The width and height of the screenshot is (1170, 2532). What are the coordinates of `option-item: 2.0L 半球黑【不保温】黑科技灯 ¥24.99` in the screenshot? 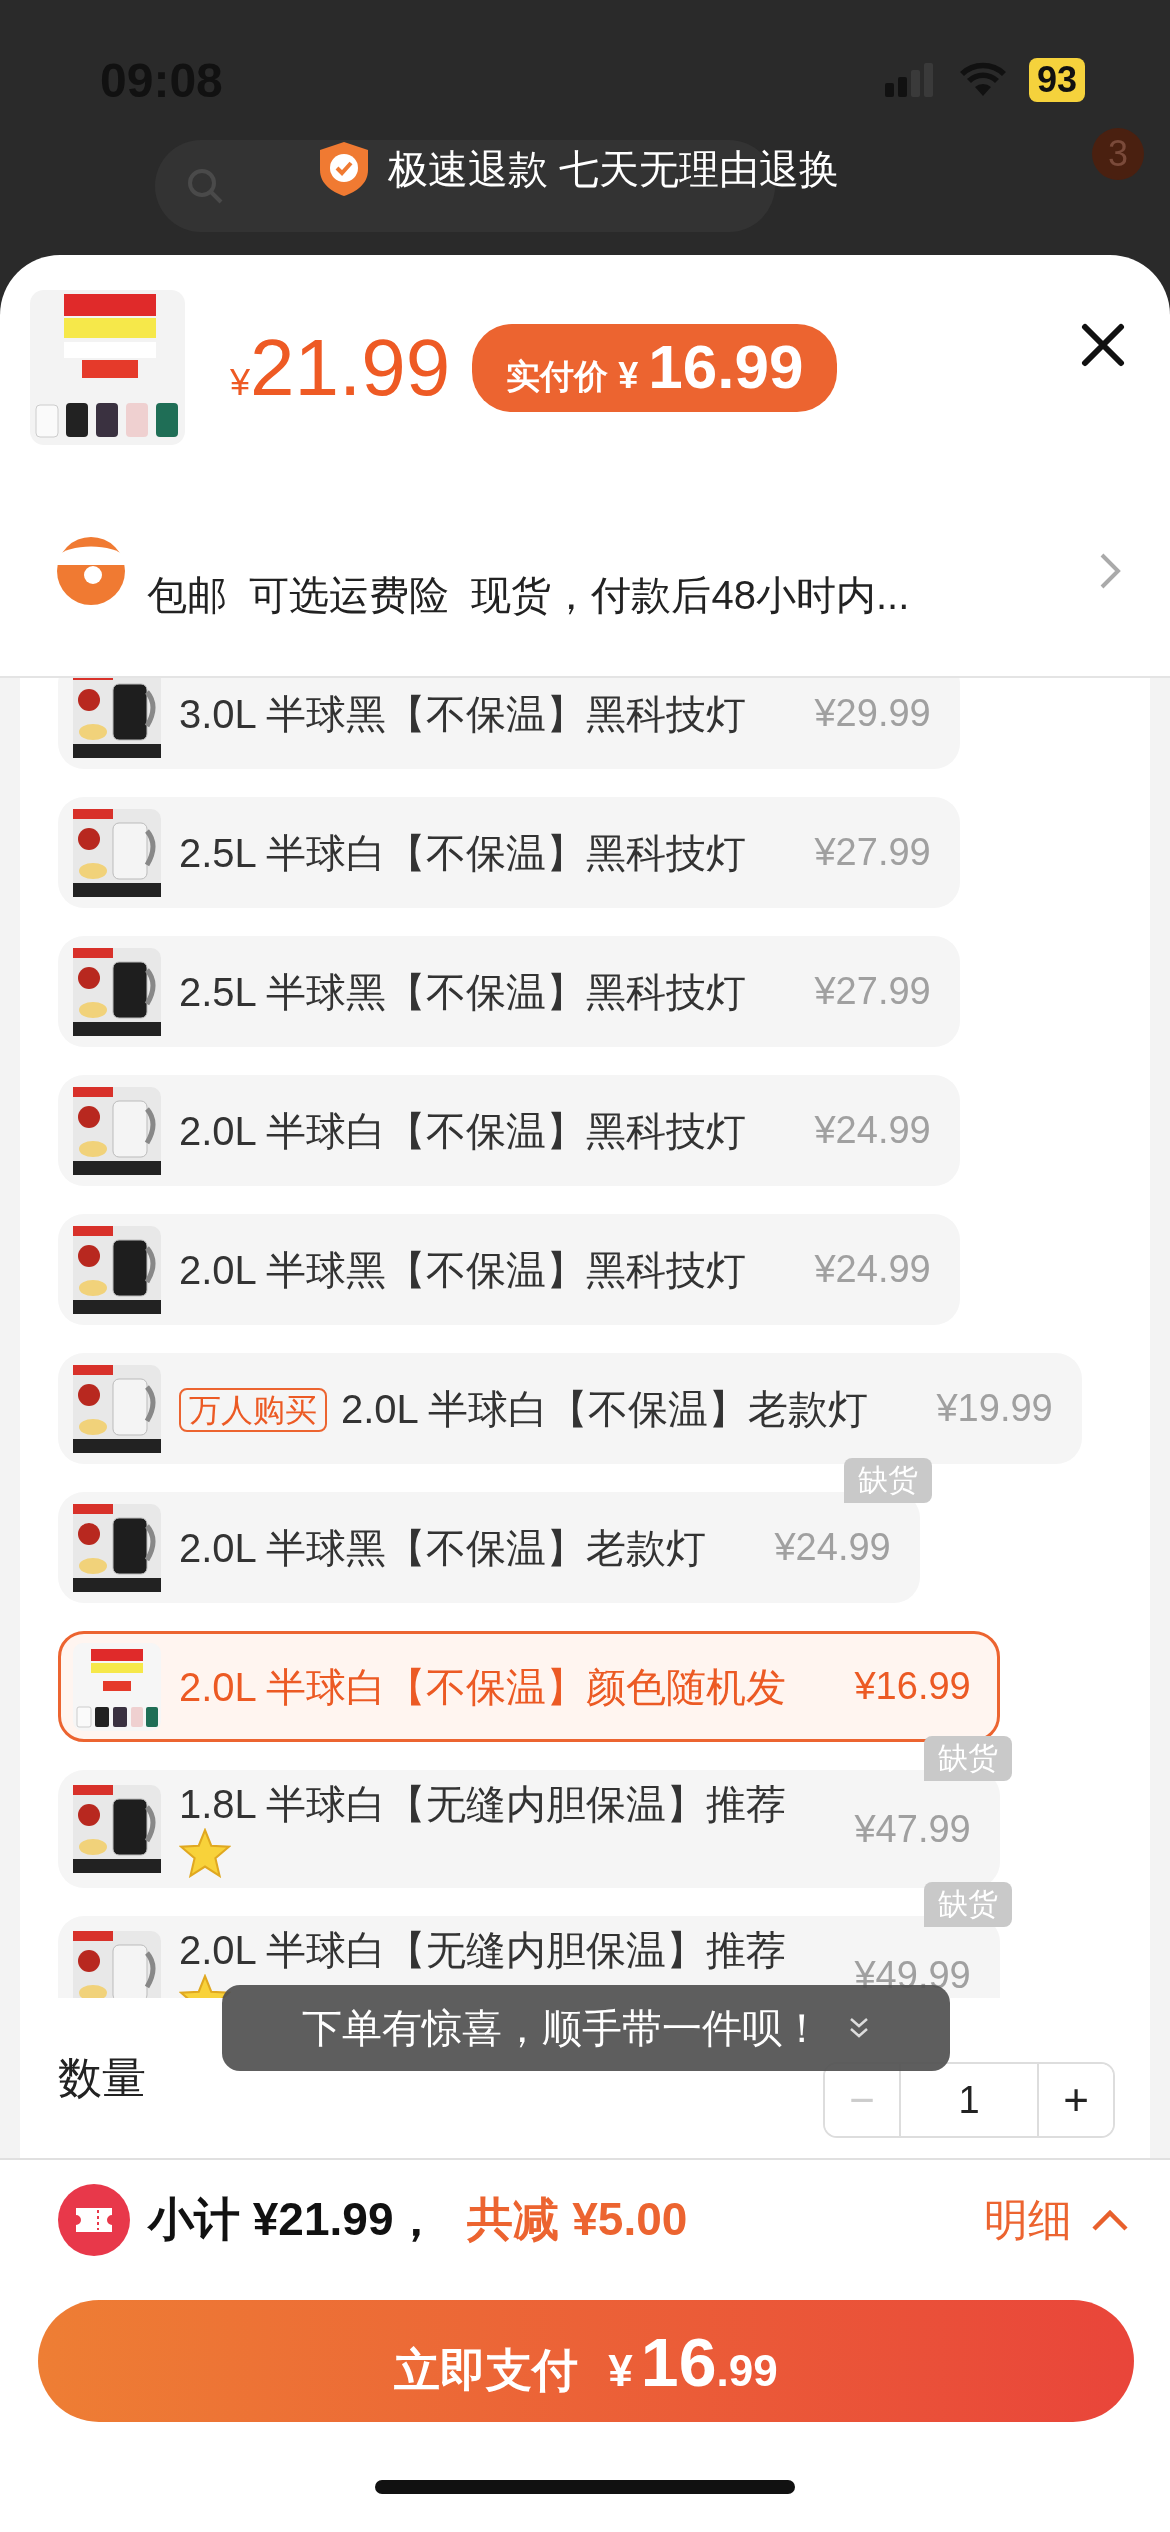 It's located at (509, 1269).